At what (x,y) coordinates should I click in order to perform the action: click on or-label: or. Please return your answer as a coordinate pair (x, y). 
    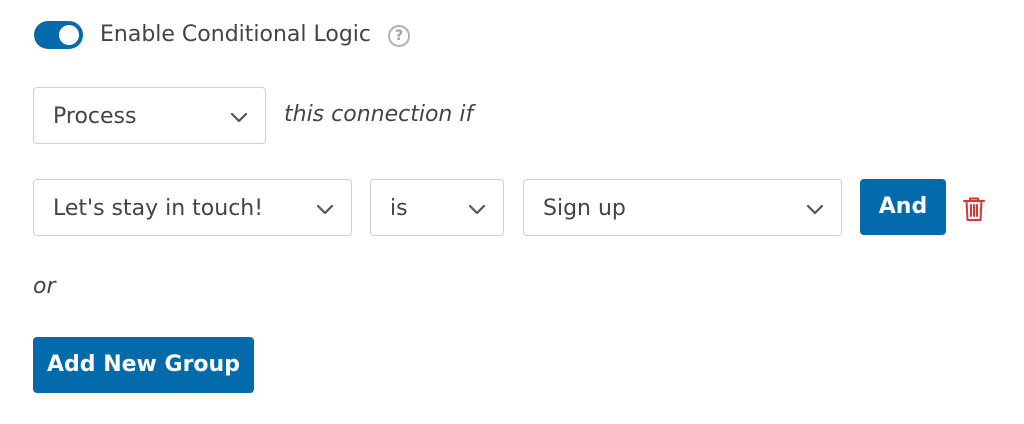
    Looking at the image, I should click on (44, 286).